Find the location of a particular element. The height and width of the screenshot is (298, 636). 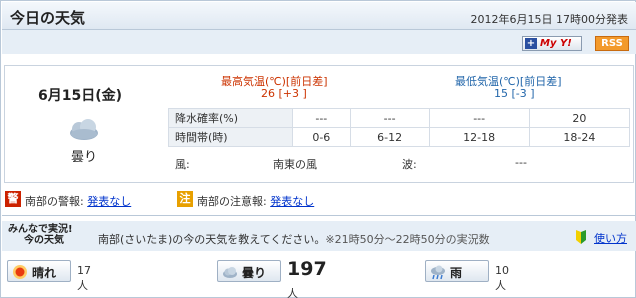

period-cell: 6-12 is located at coordinates (389, 137).